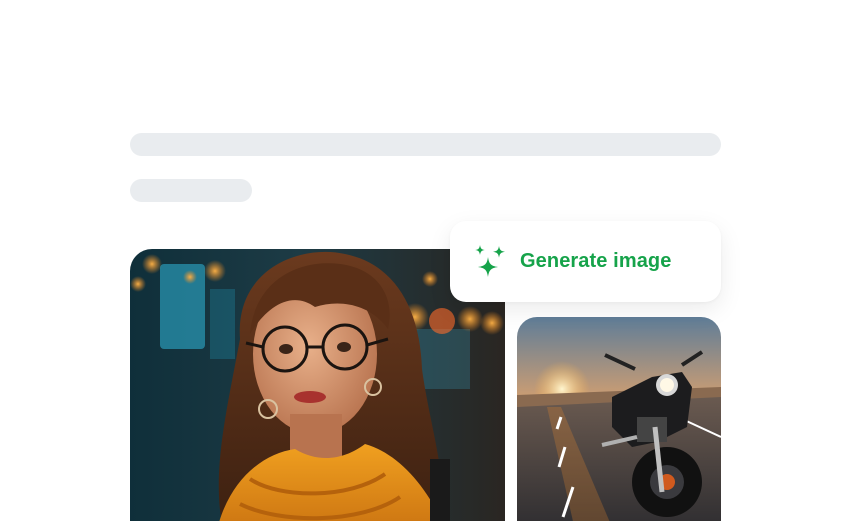 Image resolution: width=850 pixels, height=521 pixels. What do you see at coordinates (191, 190) in the screenshot?
I see `skeleton-line-short` at bounding box center [191, 190].